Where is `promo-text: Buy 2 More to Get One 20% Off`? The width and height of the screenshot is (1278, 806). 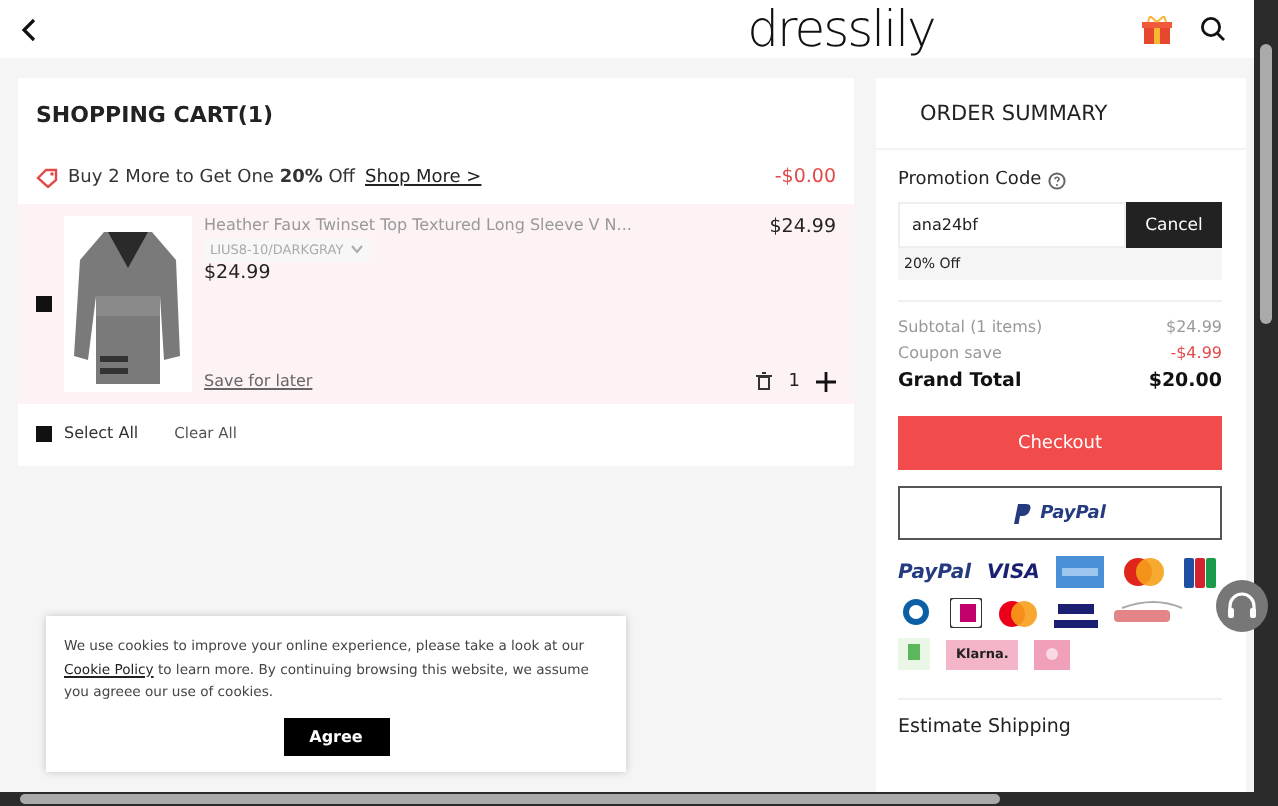
promo-text: Buy 2 More to Get One 20% Off is located at coordinates (212, 177).